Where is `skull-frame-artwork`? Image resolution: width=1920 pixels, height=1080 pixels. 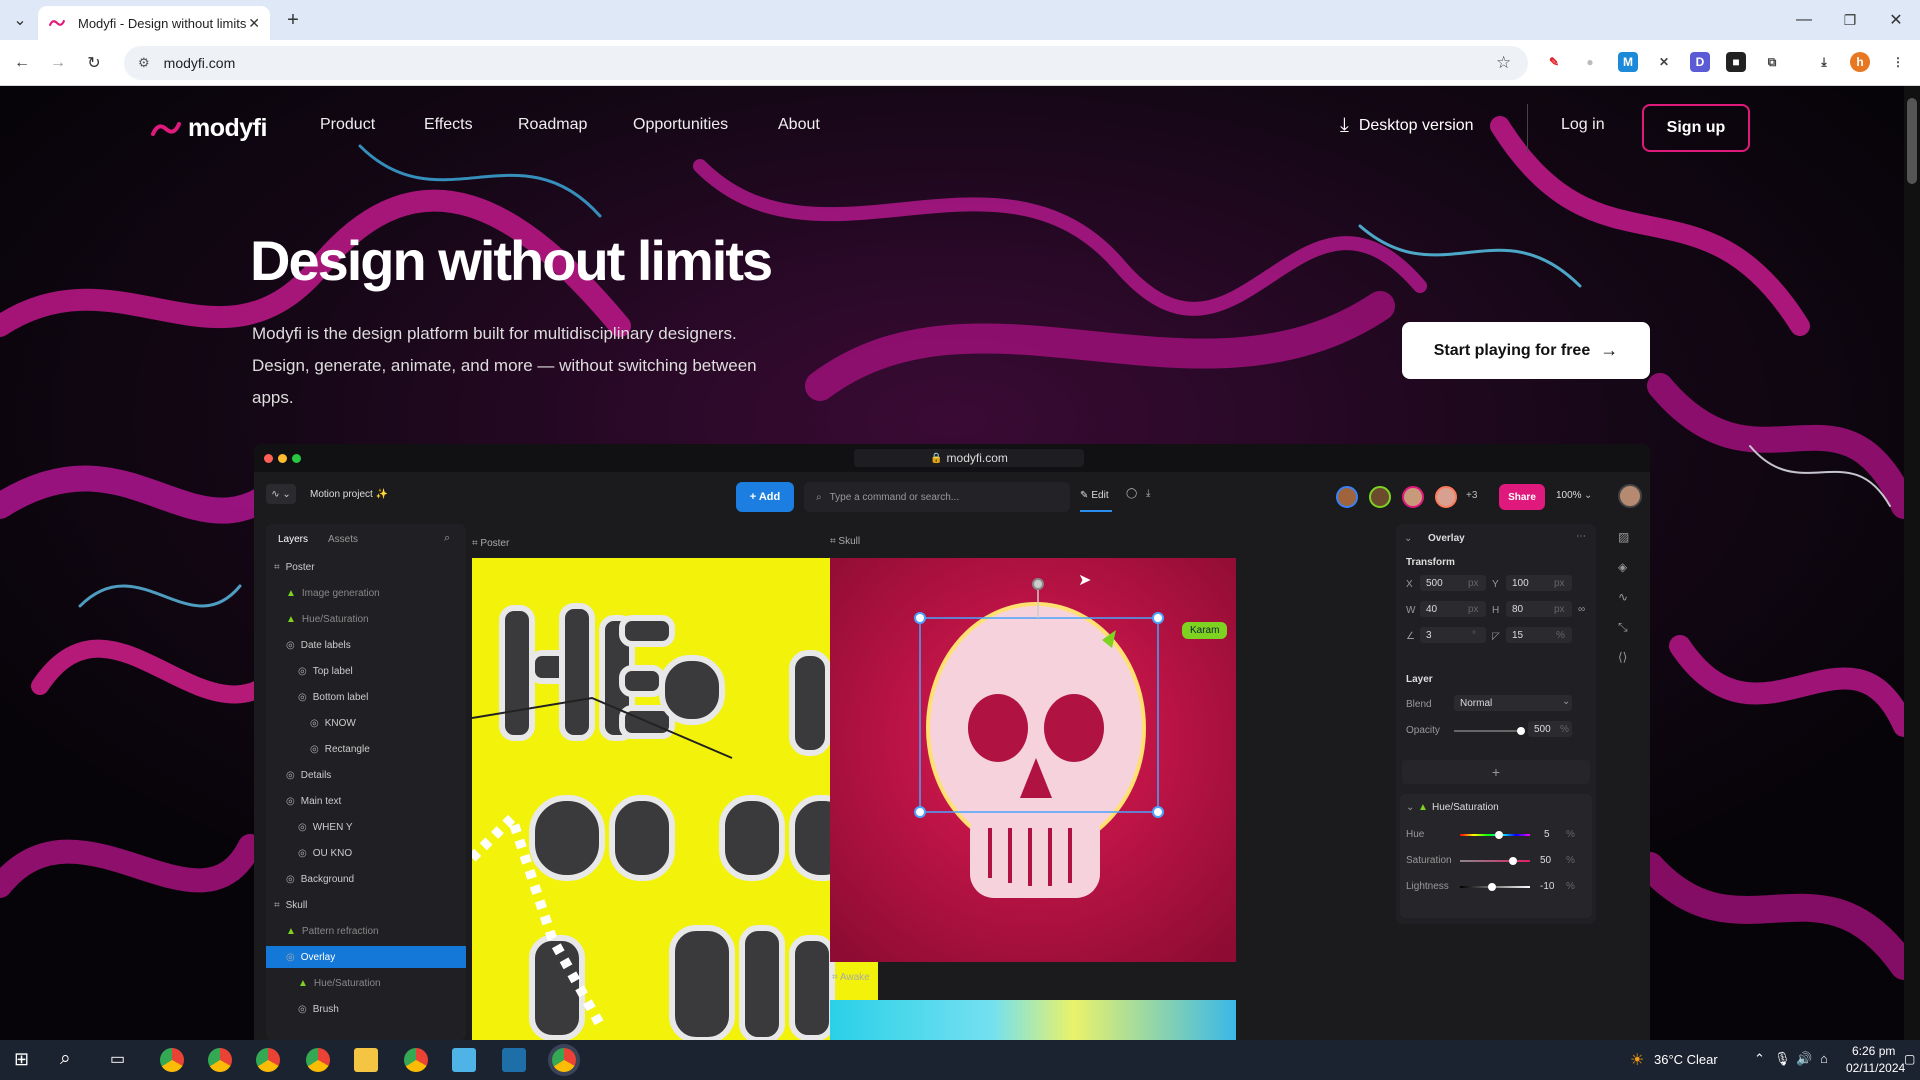 skull-frame-artwork is located at coordinates (1033, 760).